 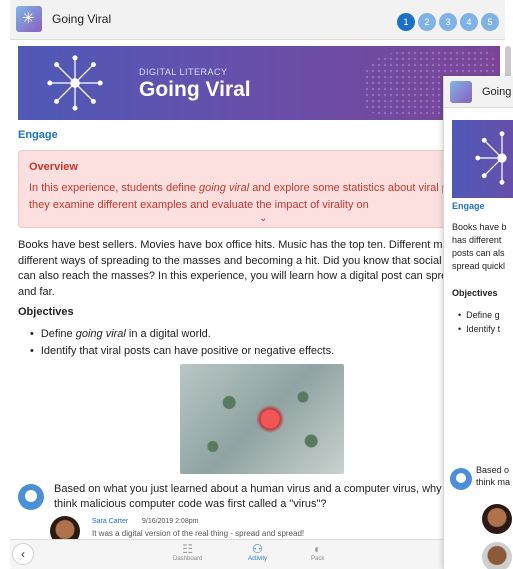 I want to click on pack-icon: ◐, so click(x=318, y=549).